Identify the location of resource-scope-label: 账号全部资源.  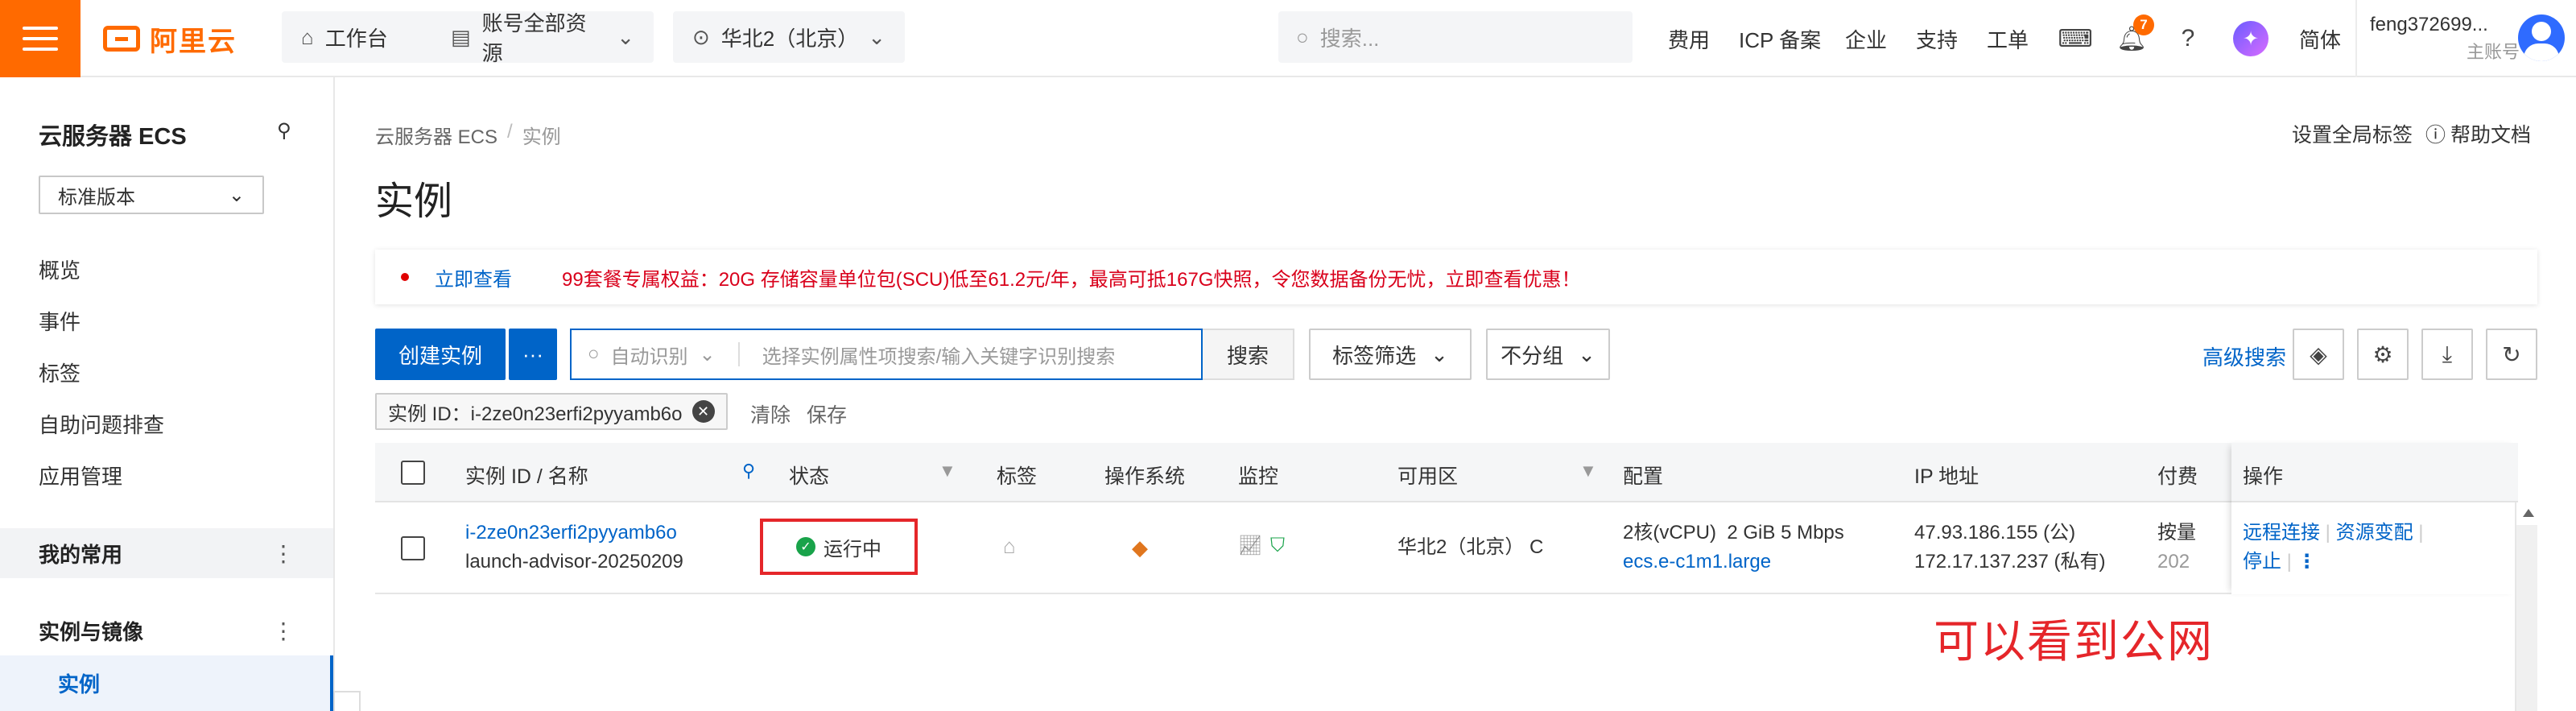
(534, 38).